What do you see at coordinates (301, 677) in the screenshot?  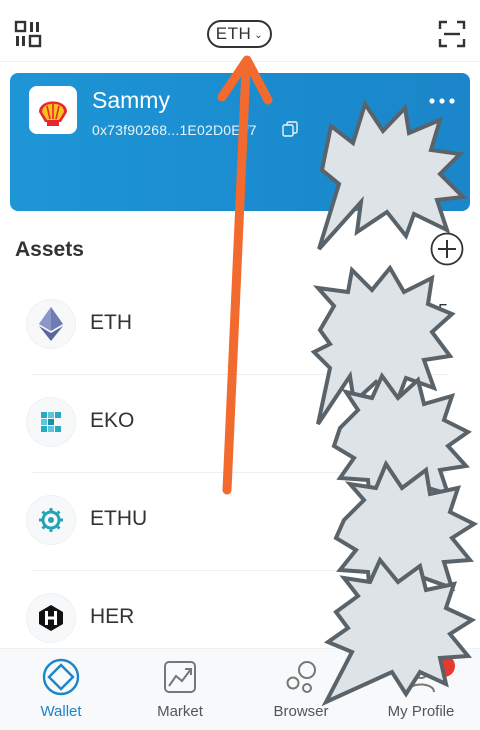 I see `browser-icon` at bounding box center [301, 677].